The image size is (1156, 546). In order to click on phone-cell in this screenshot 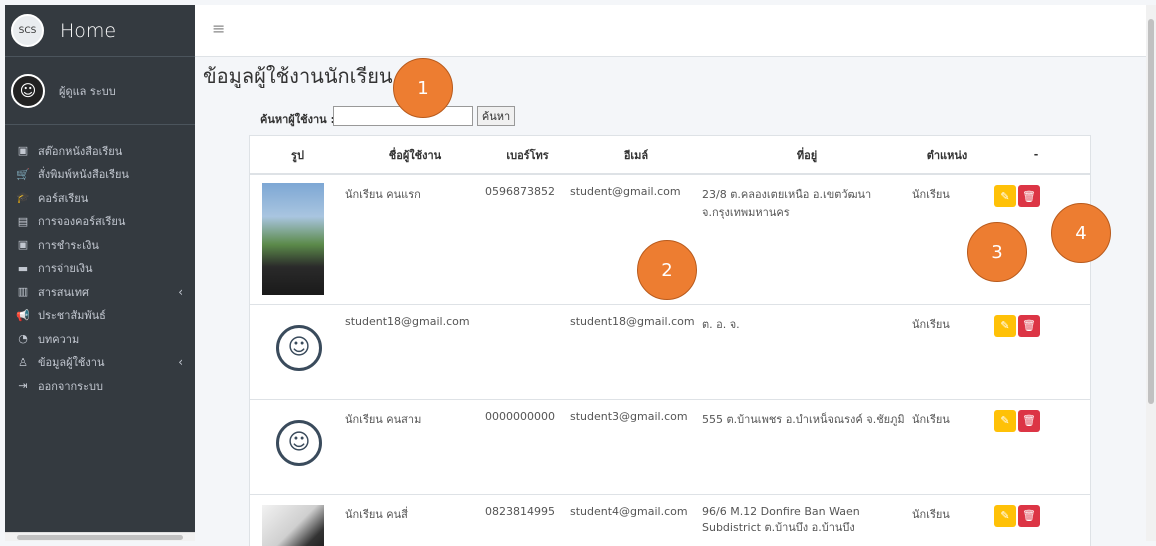, I will do `click(527, 352)`.